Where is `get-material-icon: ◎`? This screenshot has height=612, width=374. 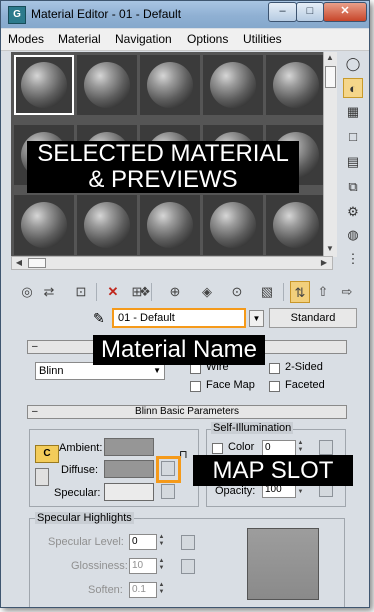
get-material-icon: ◎ is located at coordinates (27, 292).